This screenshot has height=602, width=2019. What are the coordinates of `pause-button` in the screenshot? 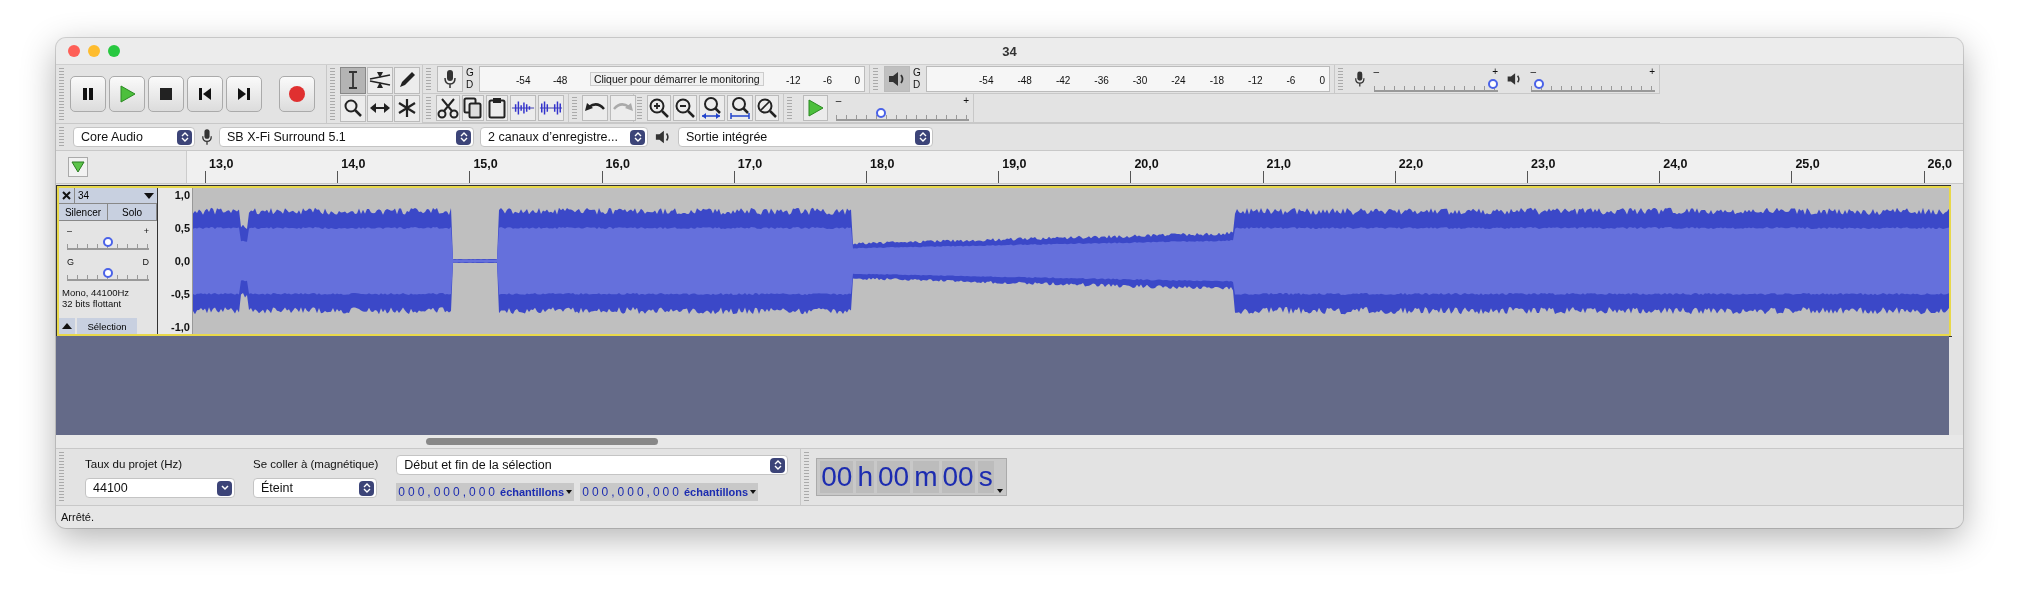 It's located at (88, 94).